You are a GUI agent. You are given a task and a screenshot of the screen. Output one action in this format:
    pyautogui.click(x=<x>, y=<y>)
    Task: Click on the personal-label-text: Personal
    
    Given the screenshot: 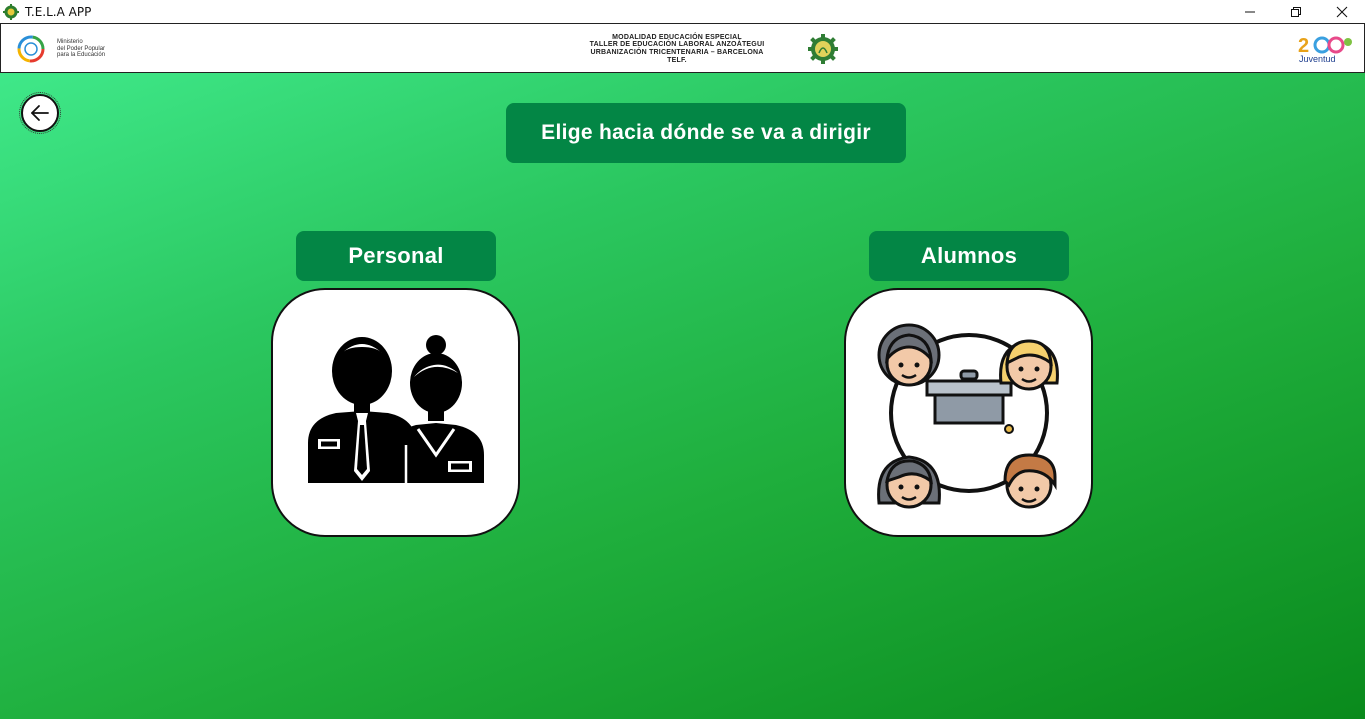 What is the action you would take?
    pyautogui.click(x=396, y=255)
    